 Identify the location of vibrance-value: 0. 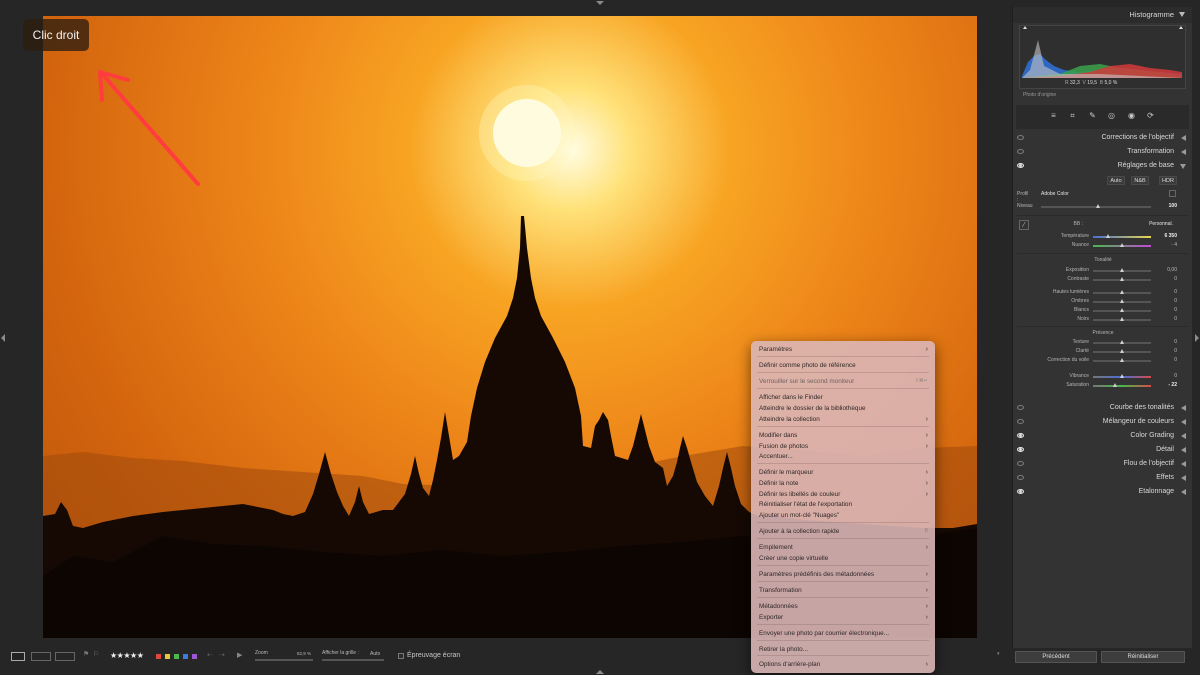
(1164, 376).